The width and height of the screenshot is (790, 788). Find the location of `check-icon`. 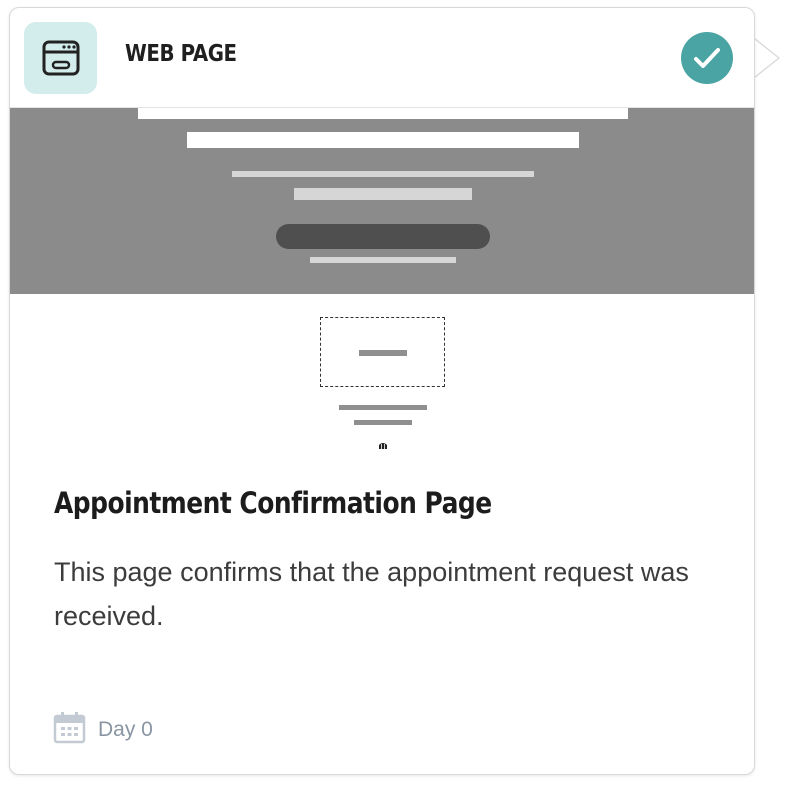

check-icon is located at coordinates (707, 58).